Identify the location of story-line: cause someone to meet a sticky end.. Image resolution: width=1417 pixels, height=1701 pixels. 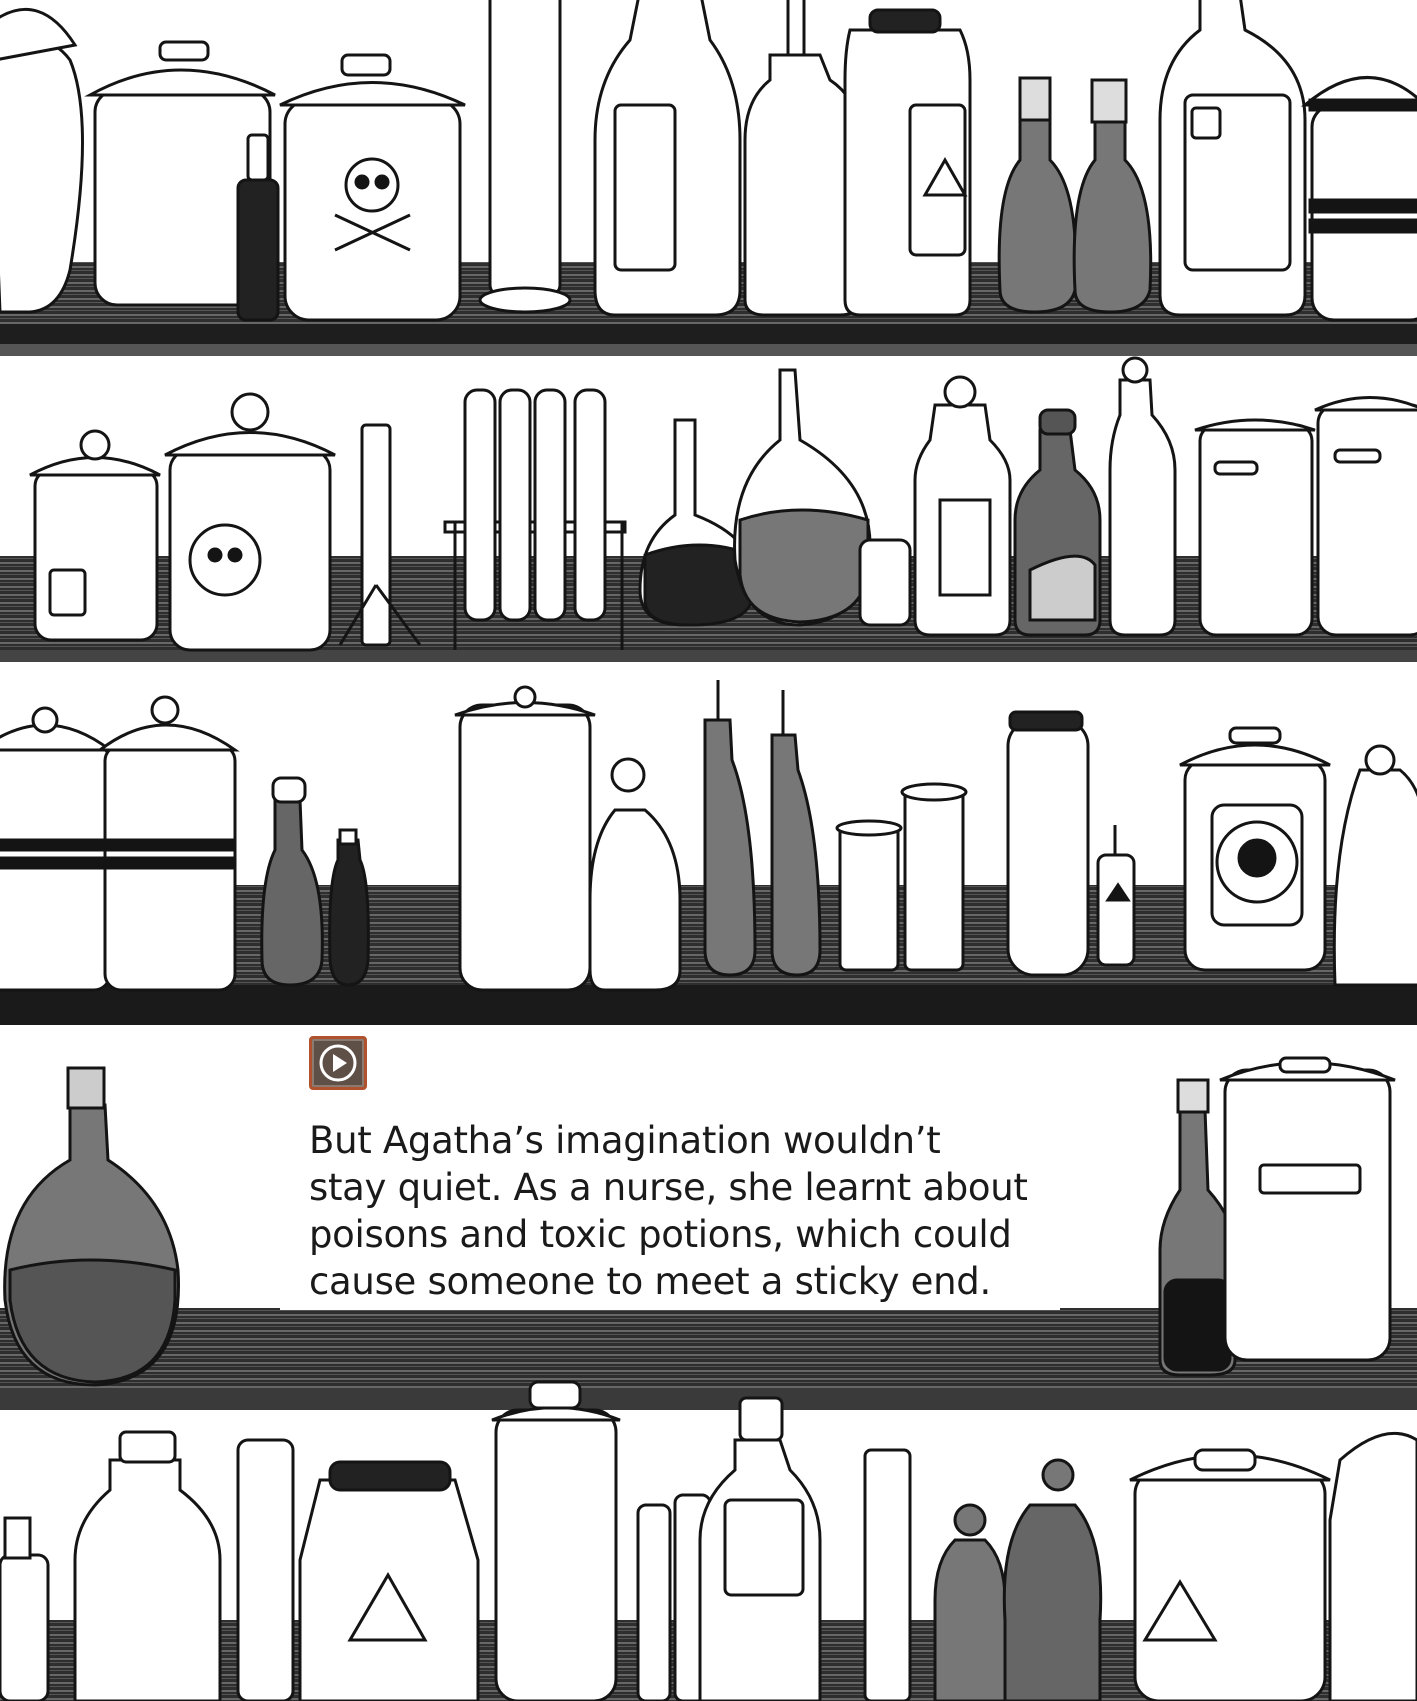
(650, 1281).